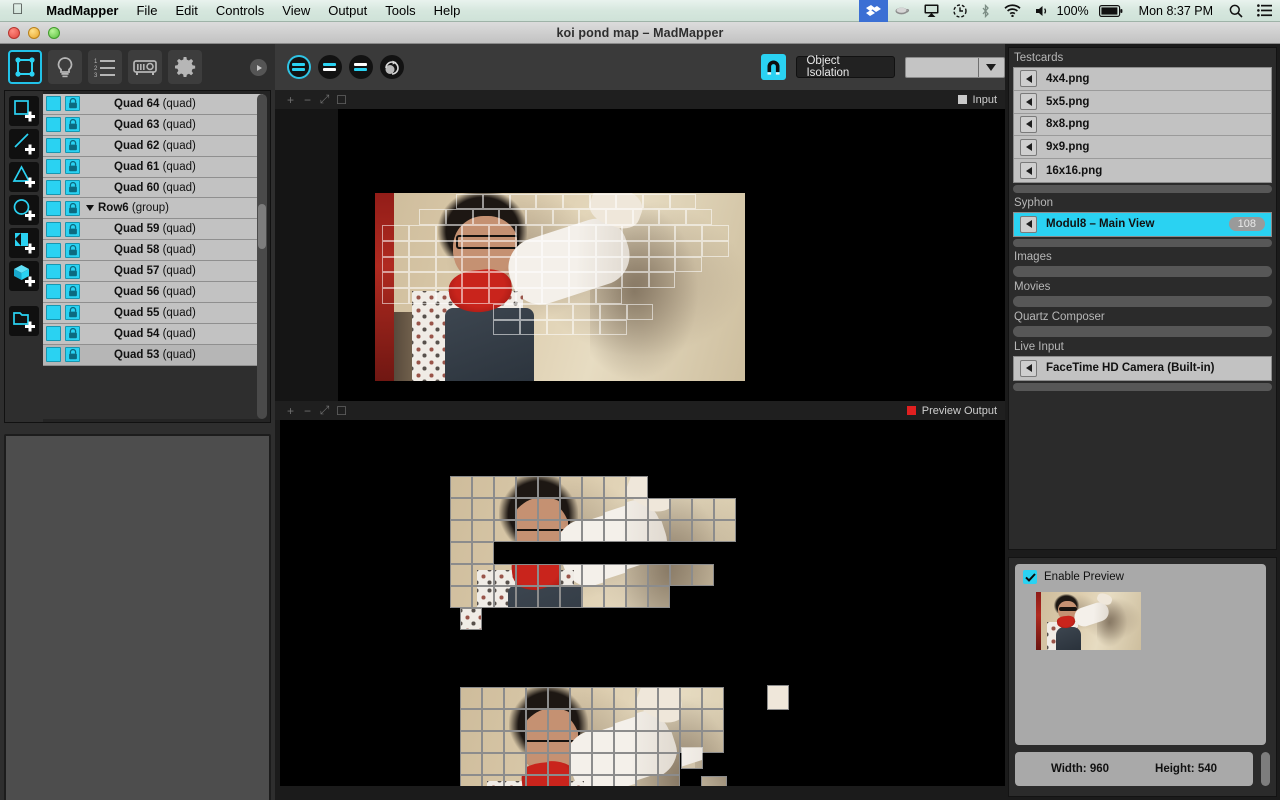 This screenshot has width=1280, height=800. Describe the element at coordinates (1207, 769) in the screenshot. I see `height-value: 540` at that location.